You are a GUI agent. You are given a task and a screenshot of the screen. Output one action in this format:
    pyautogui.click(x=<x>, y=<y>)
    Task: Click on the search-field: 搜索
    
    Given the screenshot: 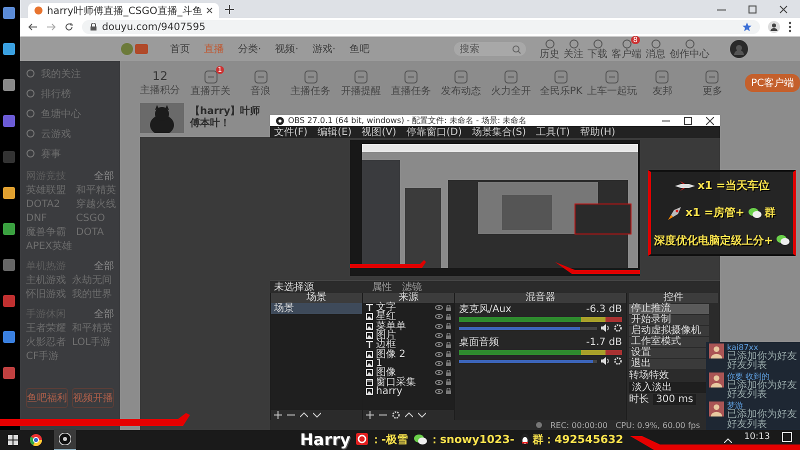 What is the action you would take?
    pyautogui.click(x=490, y=49)
    